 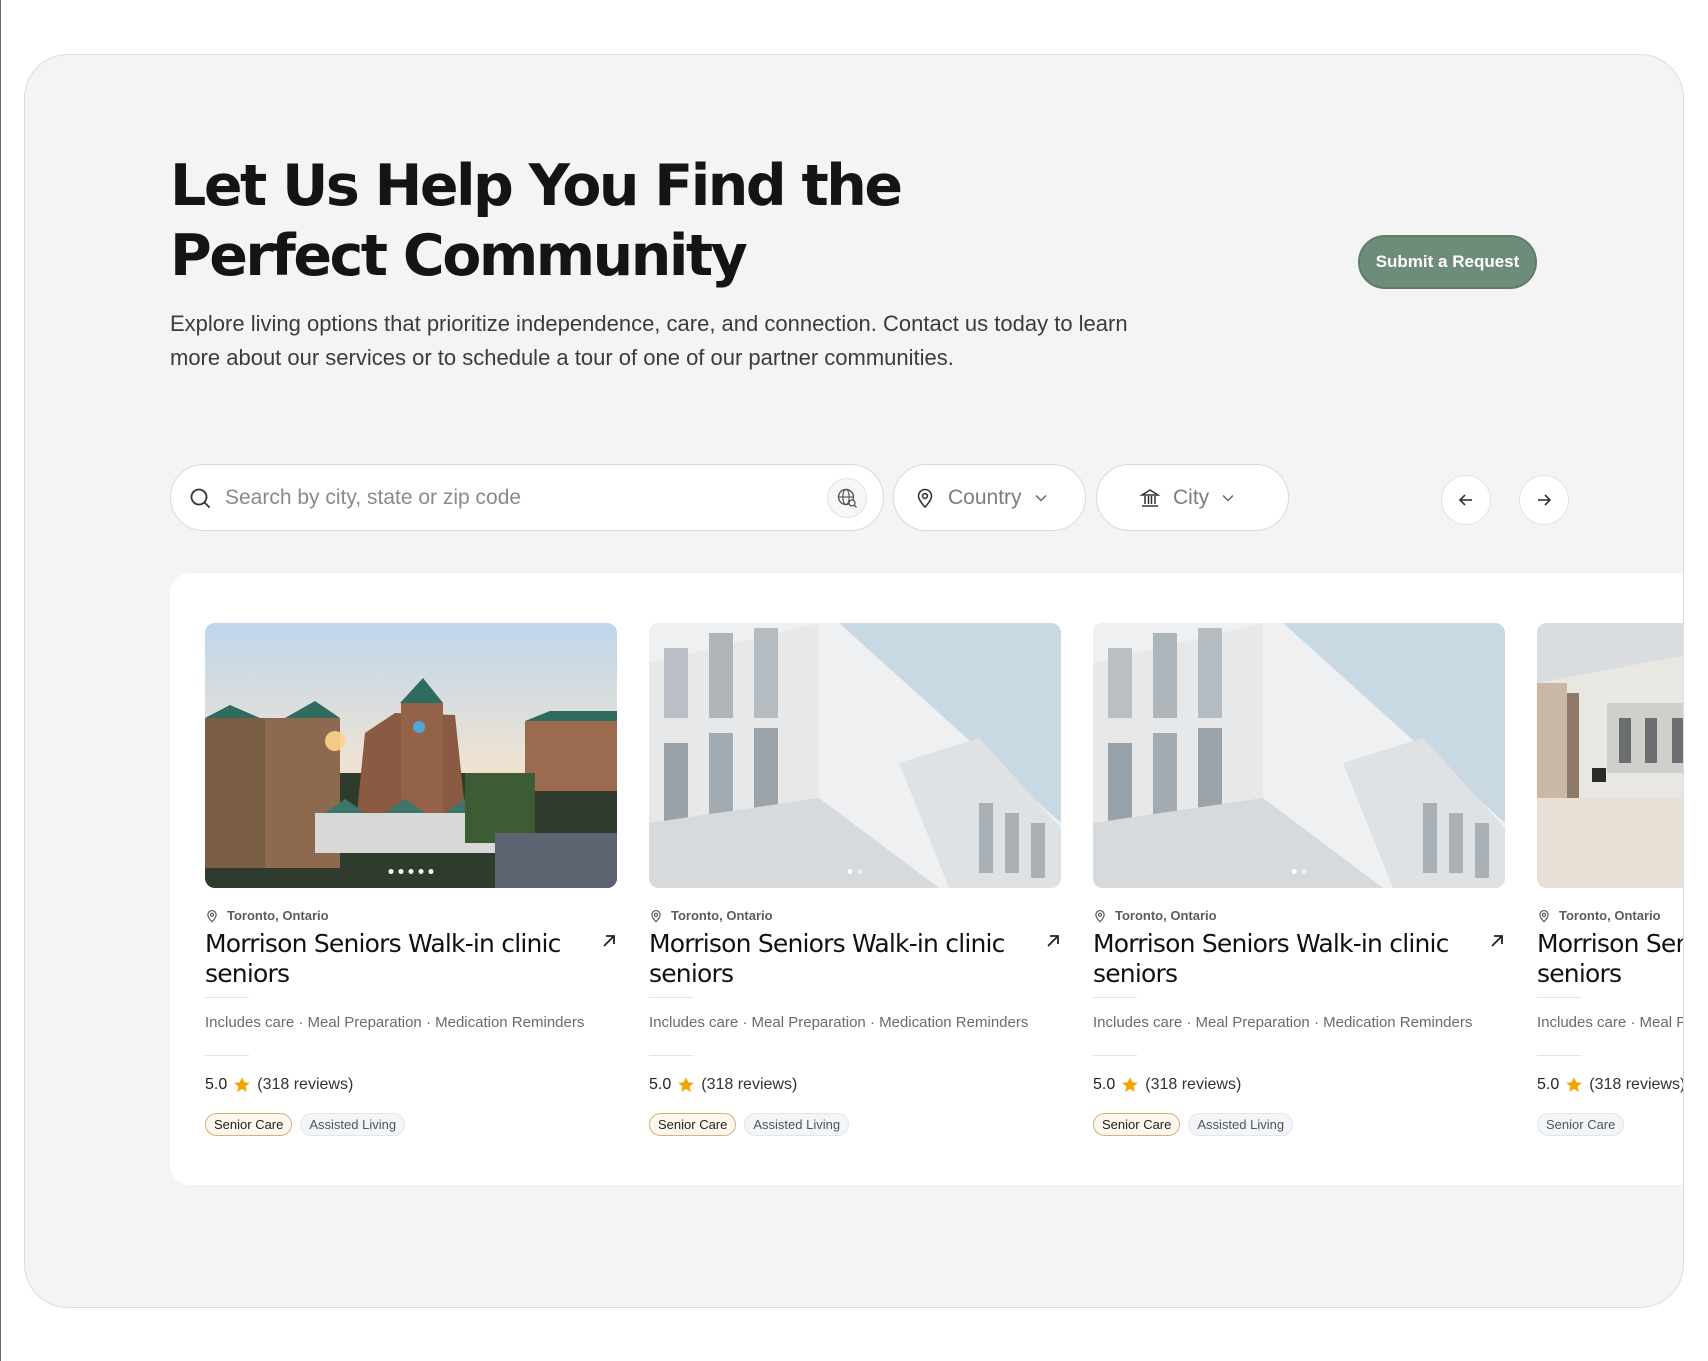 What do you see at coordinates (0, 680) in the screenshot?
I see `window-edge` at bounding box center [0, 680].